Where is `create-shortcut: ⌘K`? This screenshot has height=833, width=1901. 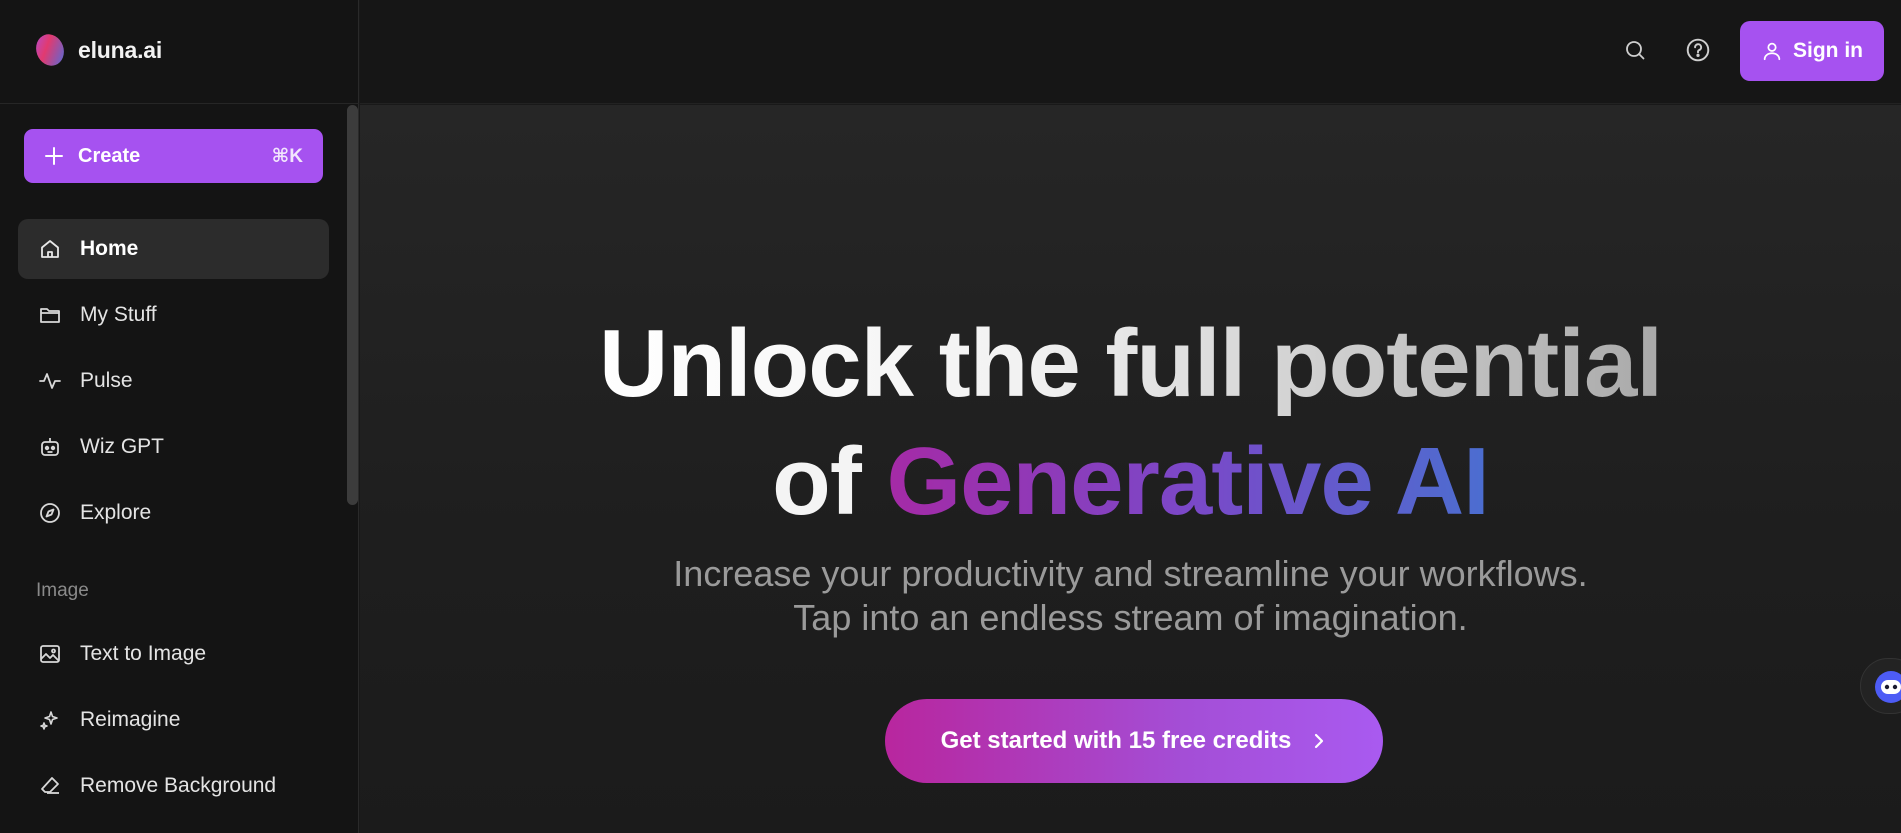 create-shortcut: ⌘K is located at coordinates (287, 156).